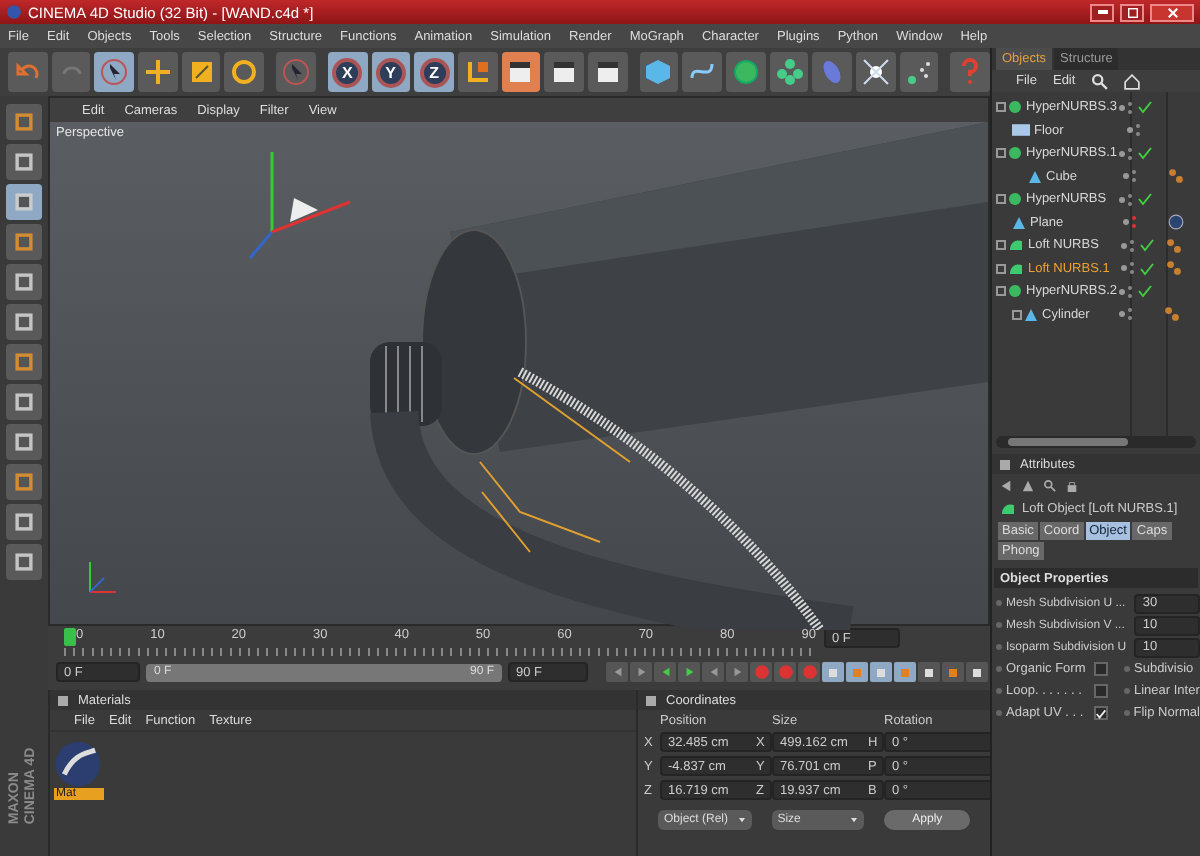 This screenshot has height=856, width=1200. What do you see at coordinates (299, 205) in the screenshot?
I see `axis-gizmo-icon` at bounding box center [299, 205].